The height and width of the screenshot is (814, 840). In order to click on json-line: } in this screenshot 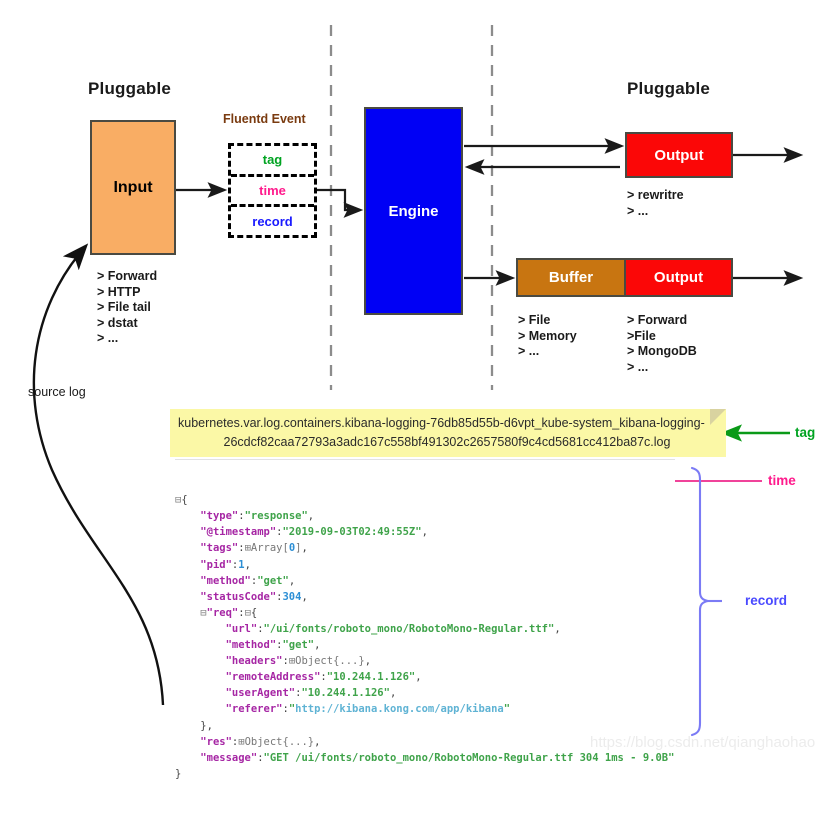, I will do `click(178, 773)`.